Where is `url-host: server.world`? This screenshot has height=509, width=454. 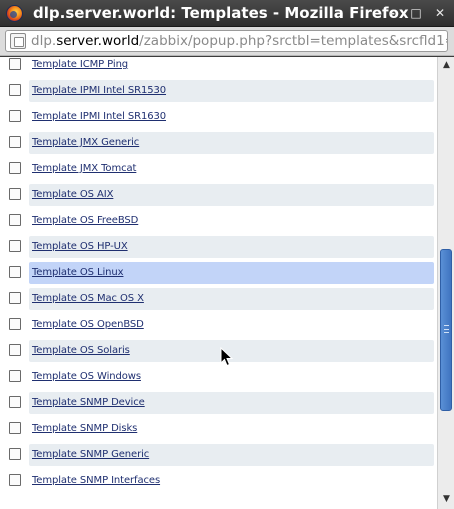
url-host: server.world is located at coordinates (98, 41).